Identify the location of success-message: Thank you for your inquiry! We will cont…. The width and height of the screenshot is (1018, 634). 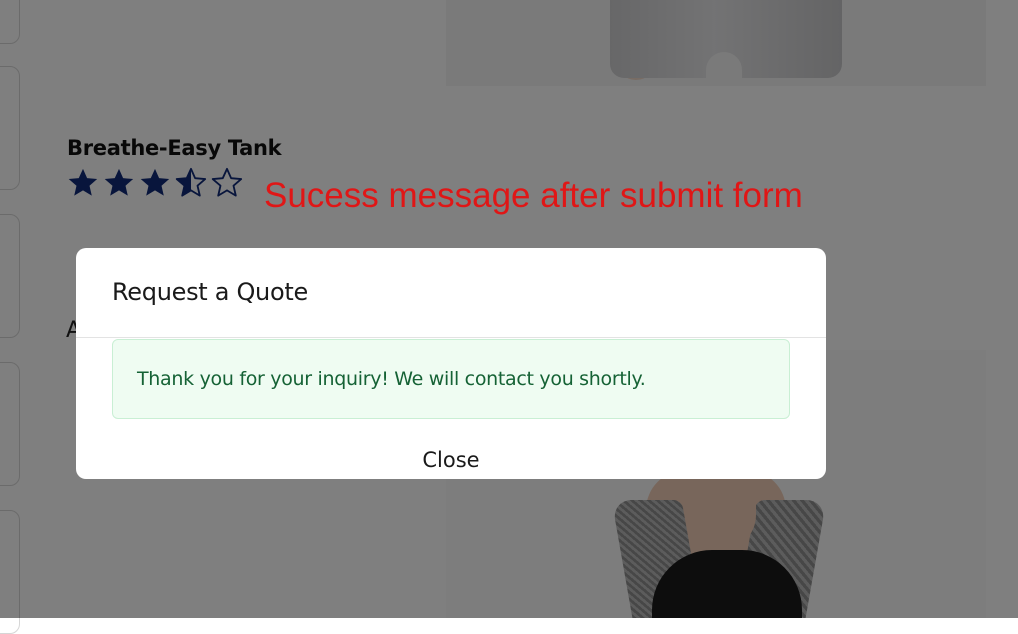
(391, 379).